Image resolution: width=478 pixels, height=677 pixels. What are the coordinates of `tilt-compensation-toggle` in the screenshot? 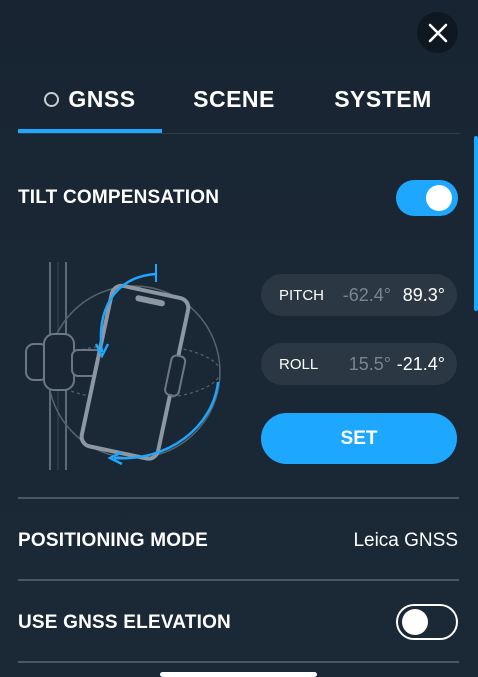 It's located at (427, 198).